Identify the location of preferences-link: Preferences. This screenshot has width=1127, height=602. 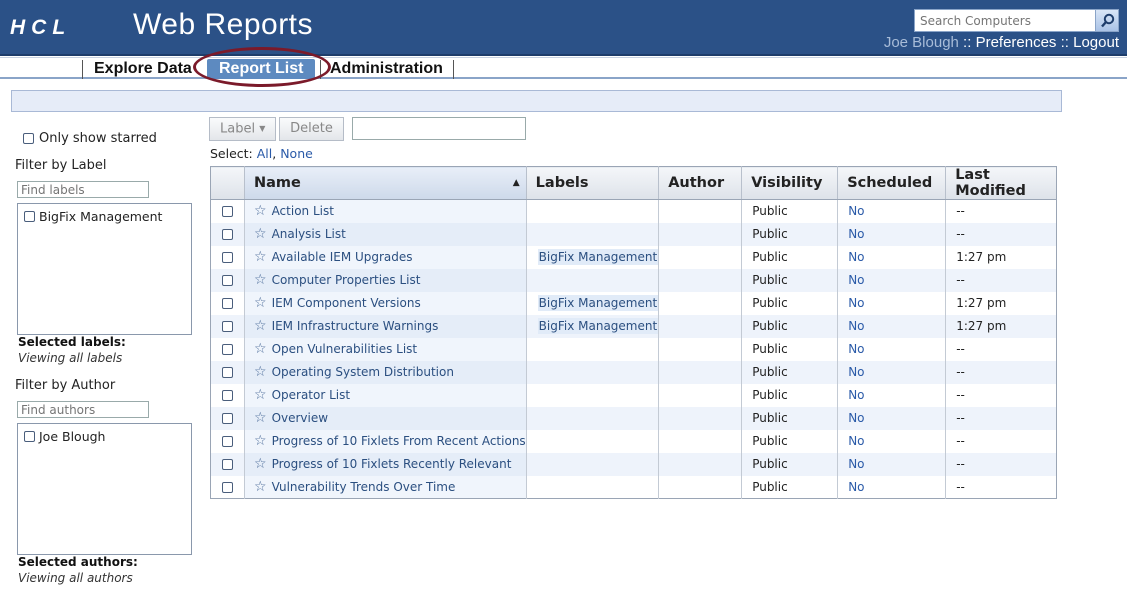
(1016, 42).